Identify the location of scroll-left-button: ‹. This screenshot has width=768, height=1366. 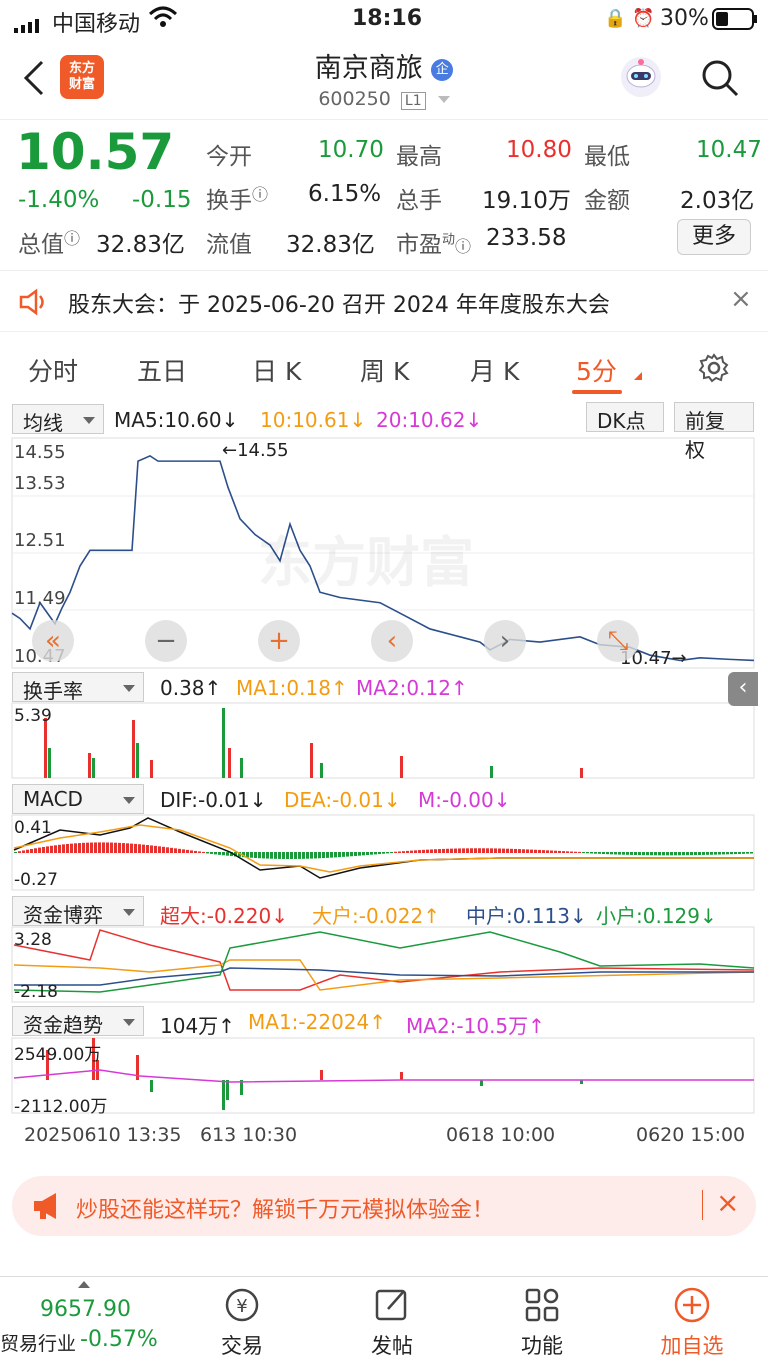
(392, 641).